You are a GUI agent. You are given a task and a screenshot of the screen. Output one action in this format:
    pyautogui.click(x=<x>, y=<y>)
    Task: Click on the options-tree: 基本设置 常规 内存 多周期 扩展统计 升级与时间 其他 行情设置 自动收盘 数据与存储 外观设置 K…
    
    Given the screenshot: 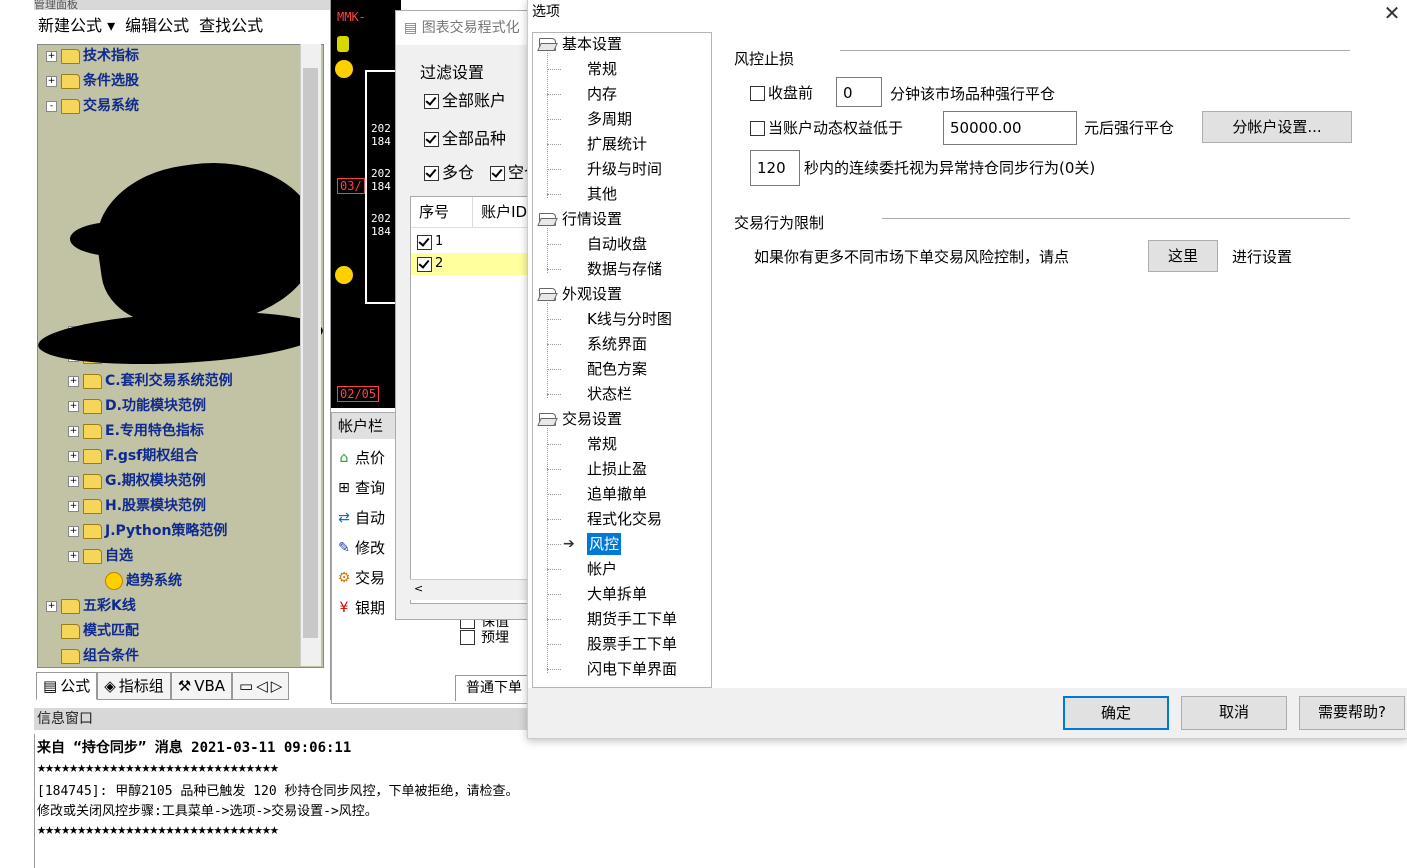 What is the action you would take?
    pyautogui.click(x=622, y=360)
    